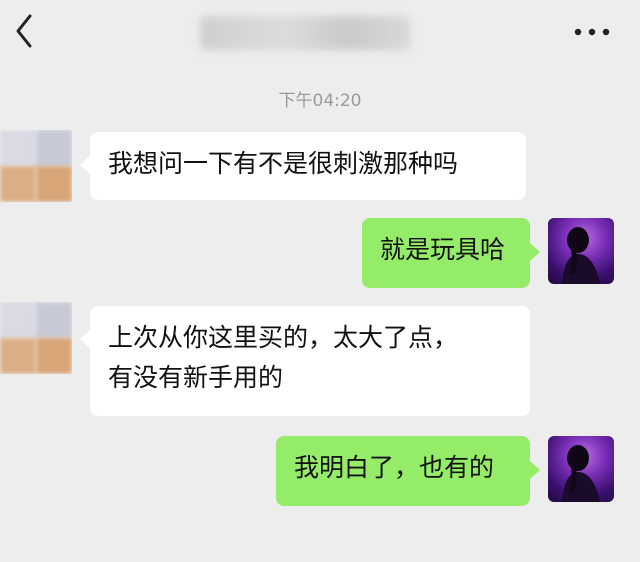  What do you see at coordinates (196, 377) in the screenshot?
I see `message-text-line: 有没有新手用的` at bounding box center [196, 377].